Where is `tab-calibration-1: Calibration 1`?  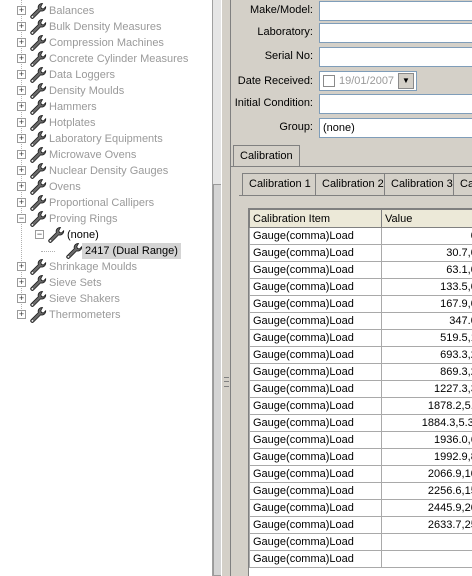
tab-calibration-1: Calibration 1 is located at coordinates (280, 184).